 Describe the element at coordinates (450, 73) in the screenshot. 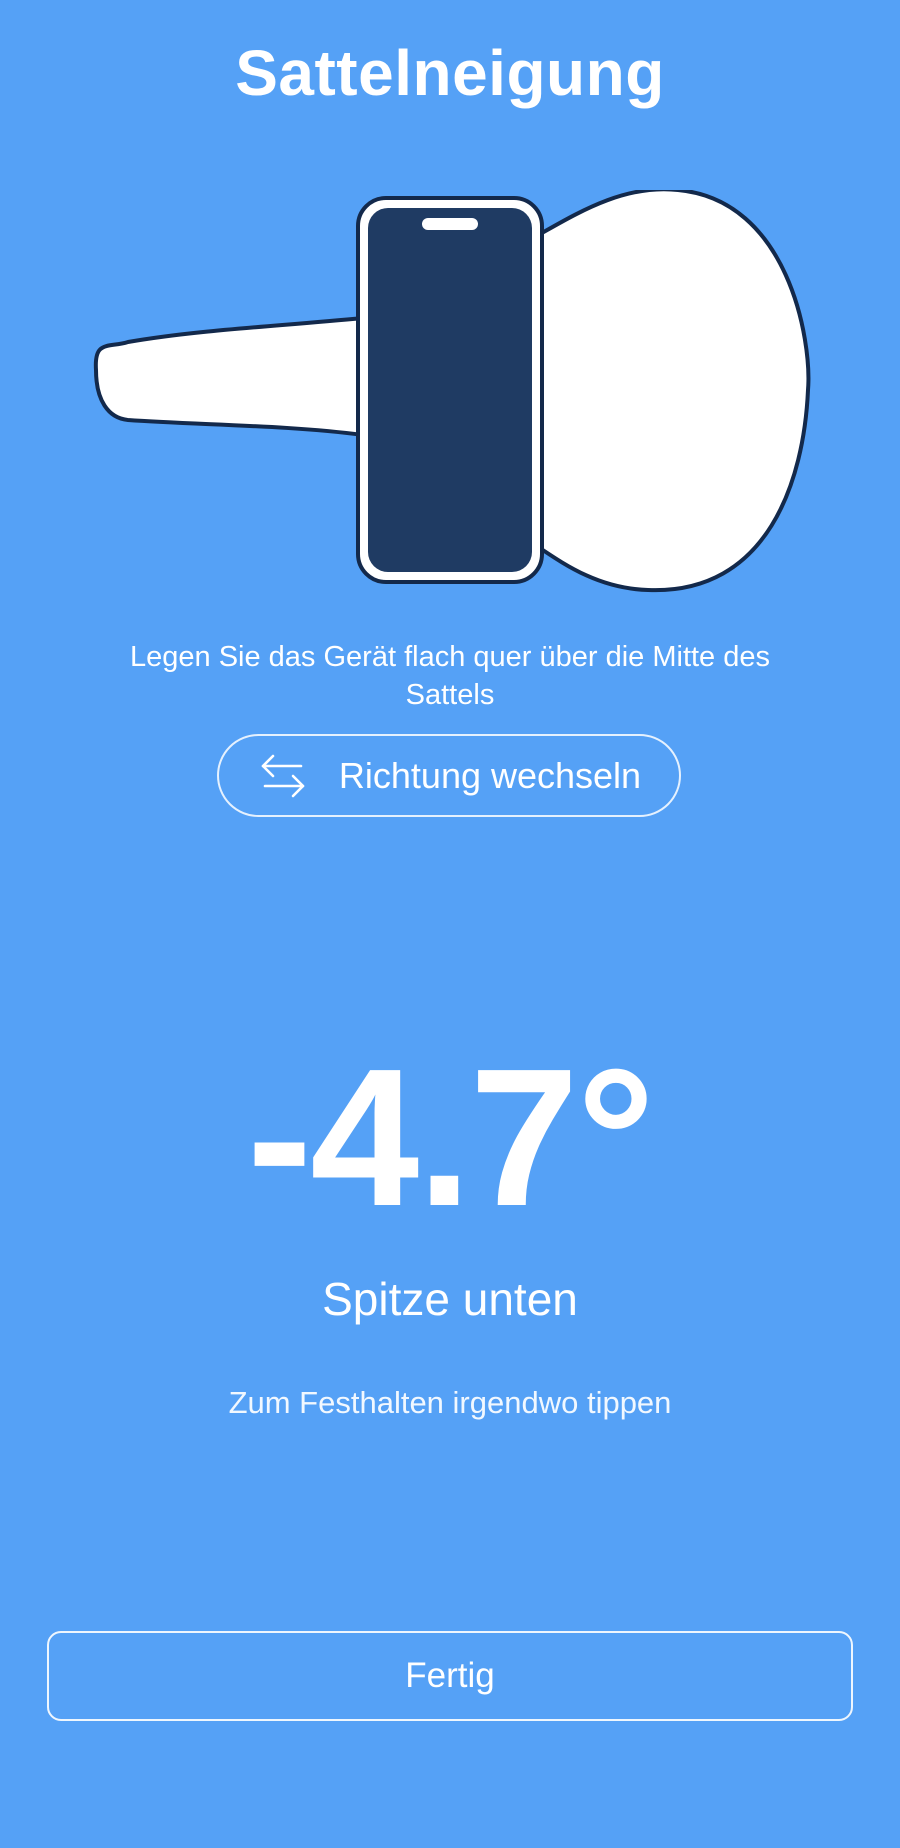

I see `page-title: Sattelneigung` at that location.